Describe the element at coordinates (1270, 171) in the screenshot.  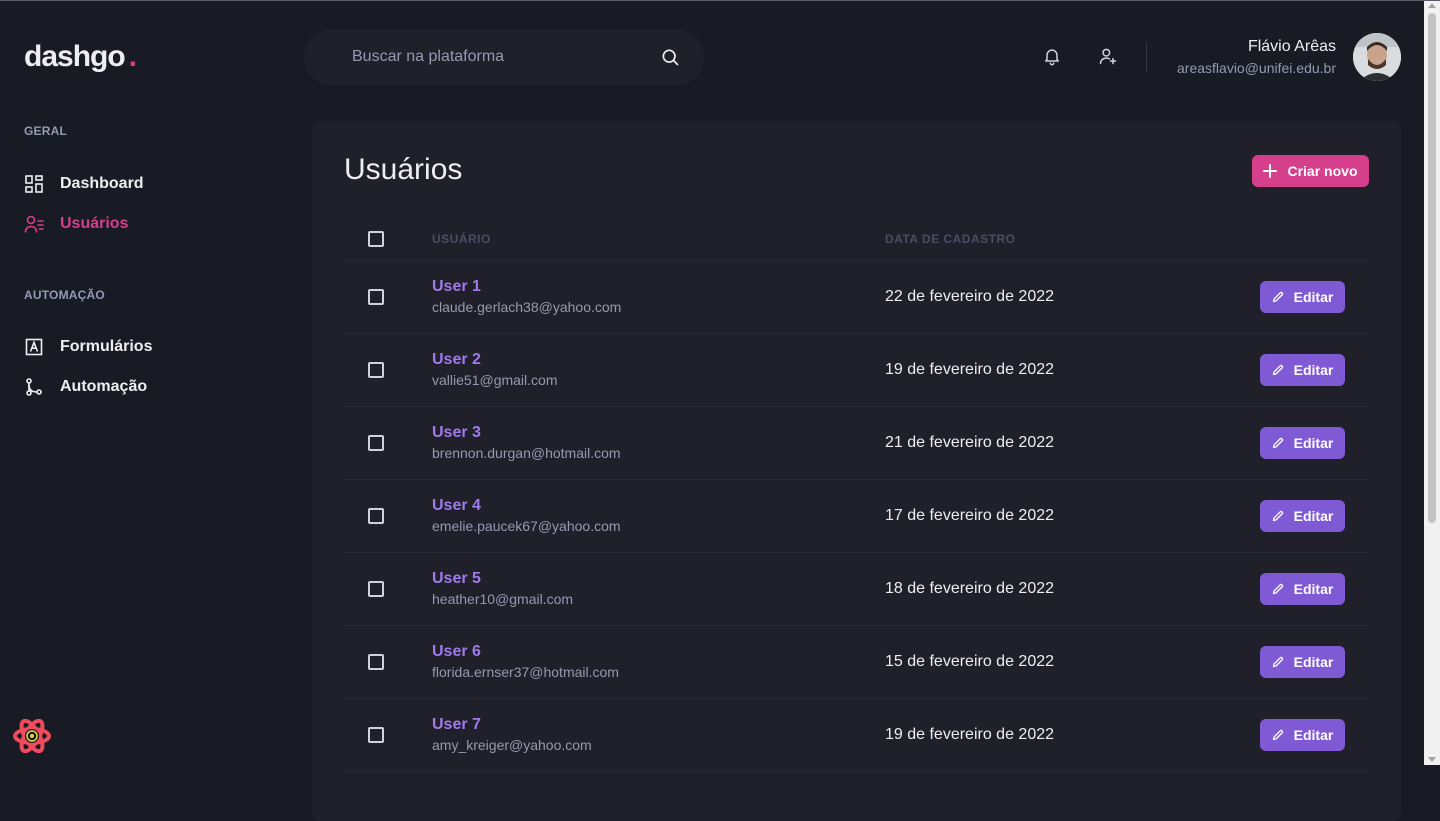
I see `plus-icon` at that location.